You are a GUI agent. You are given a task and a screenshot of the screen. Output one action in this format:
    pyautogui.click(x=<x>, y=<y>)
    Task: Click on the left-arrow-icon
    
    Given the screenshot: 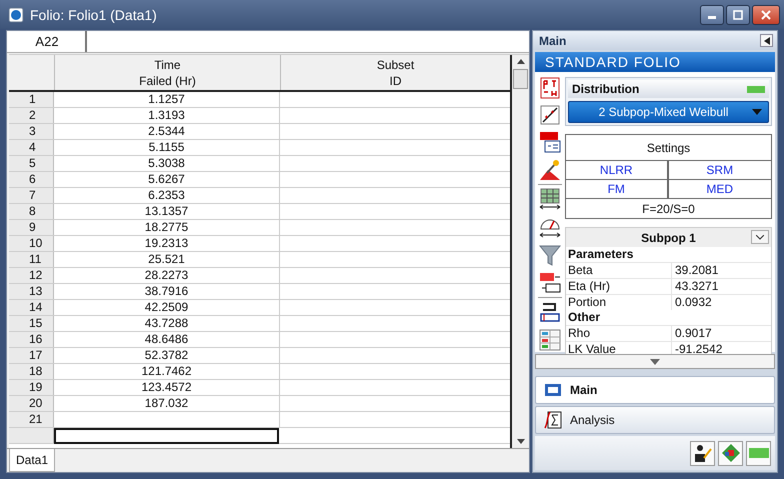 What is the action you would take?
    pyautogui.click(x=767, y=40)
    